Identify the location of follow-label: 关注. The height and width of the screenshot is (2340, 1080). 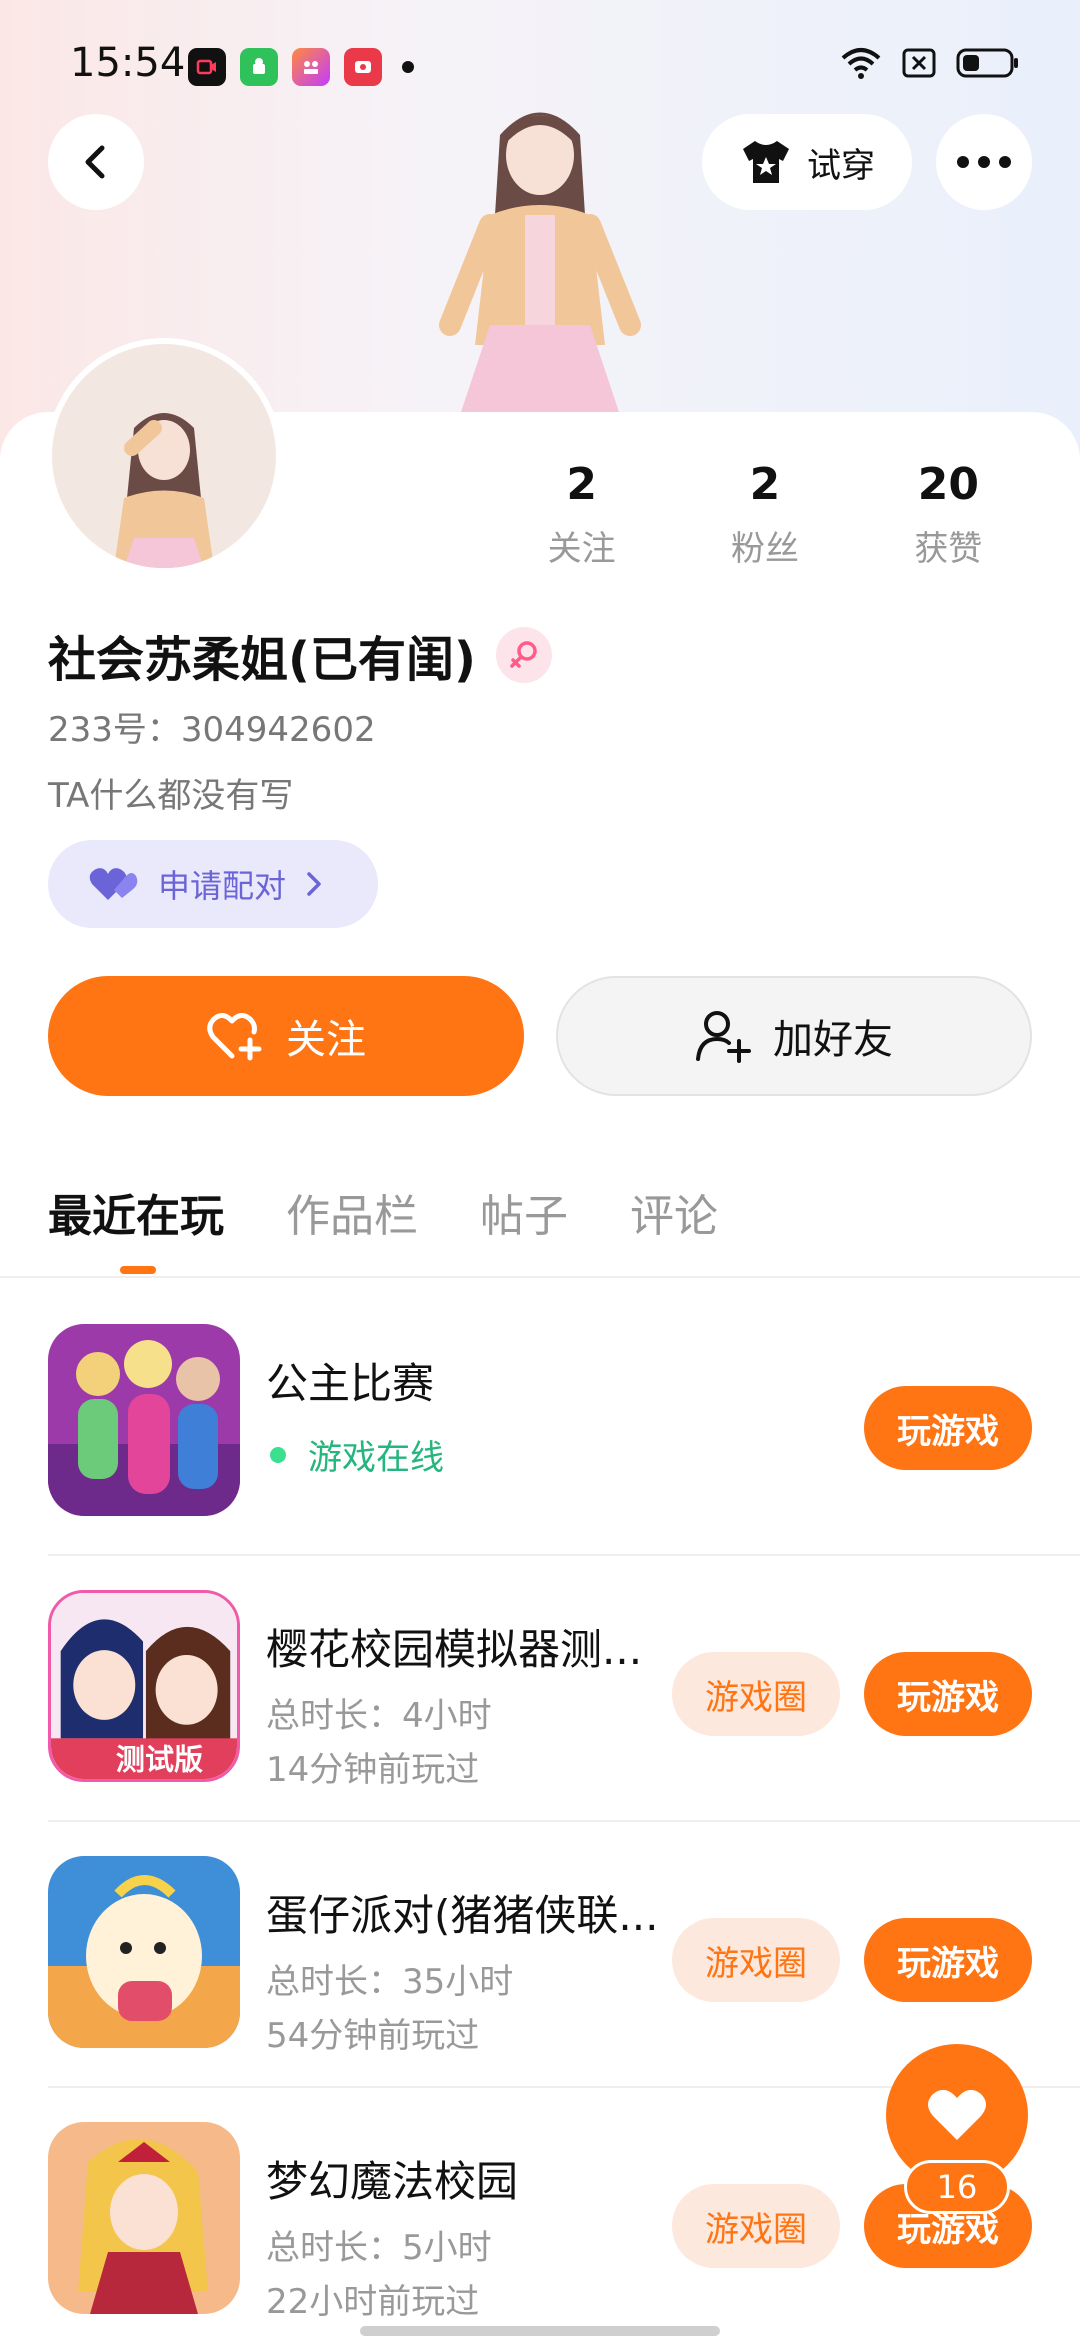
(326, 1040).